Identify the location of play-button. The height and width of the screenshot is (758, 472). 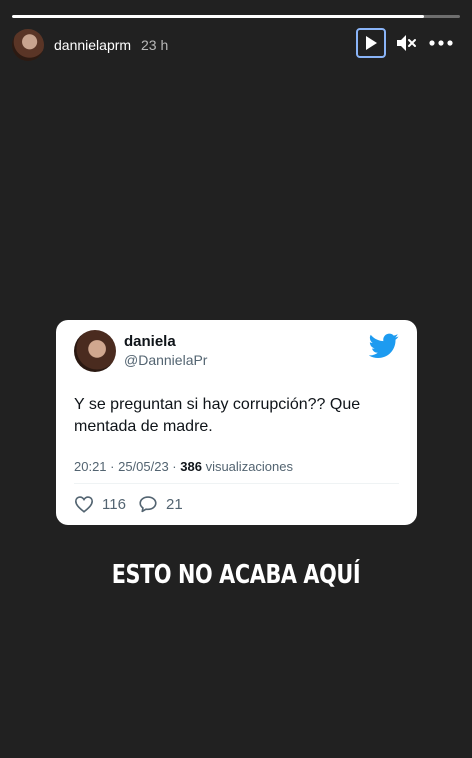
(371, 43).